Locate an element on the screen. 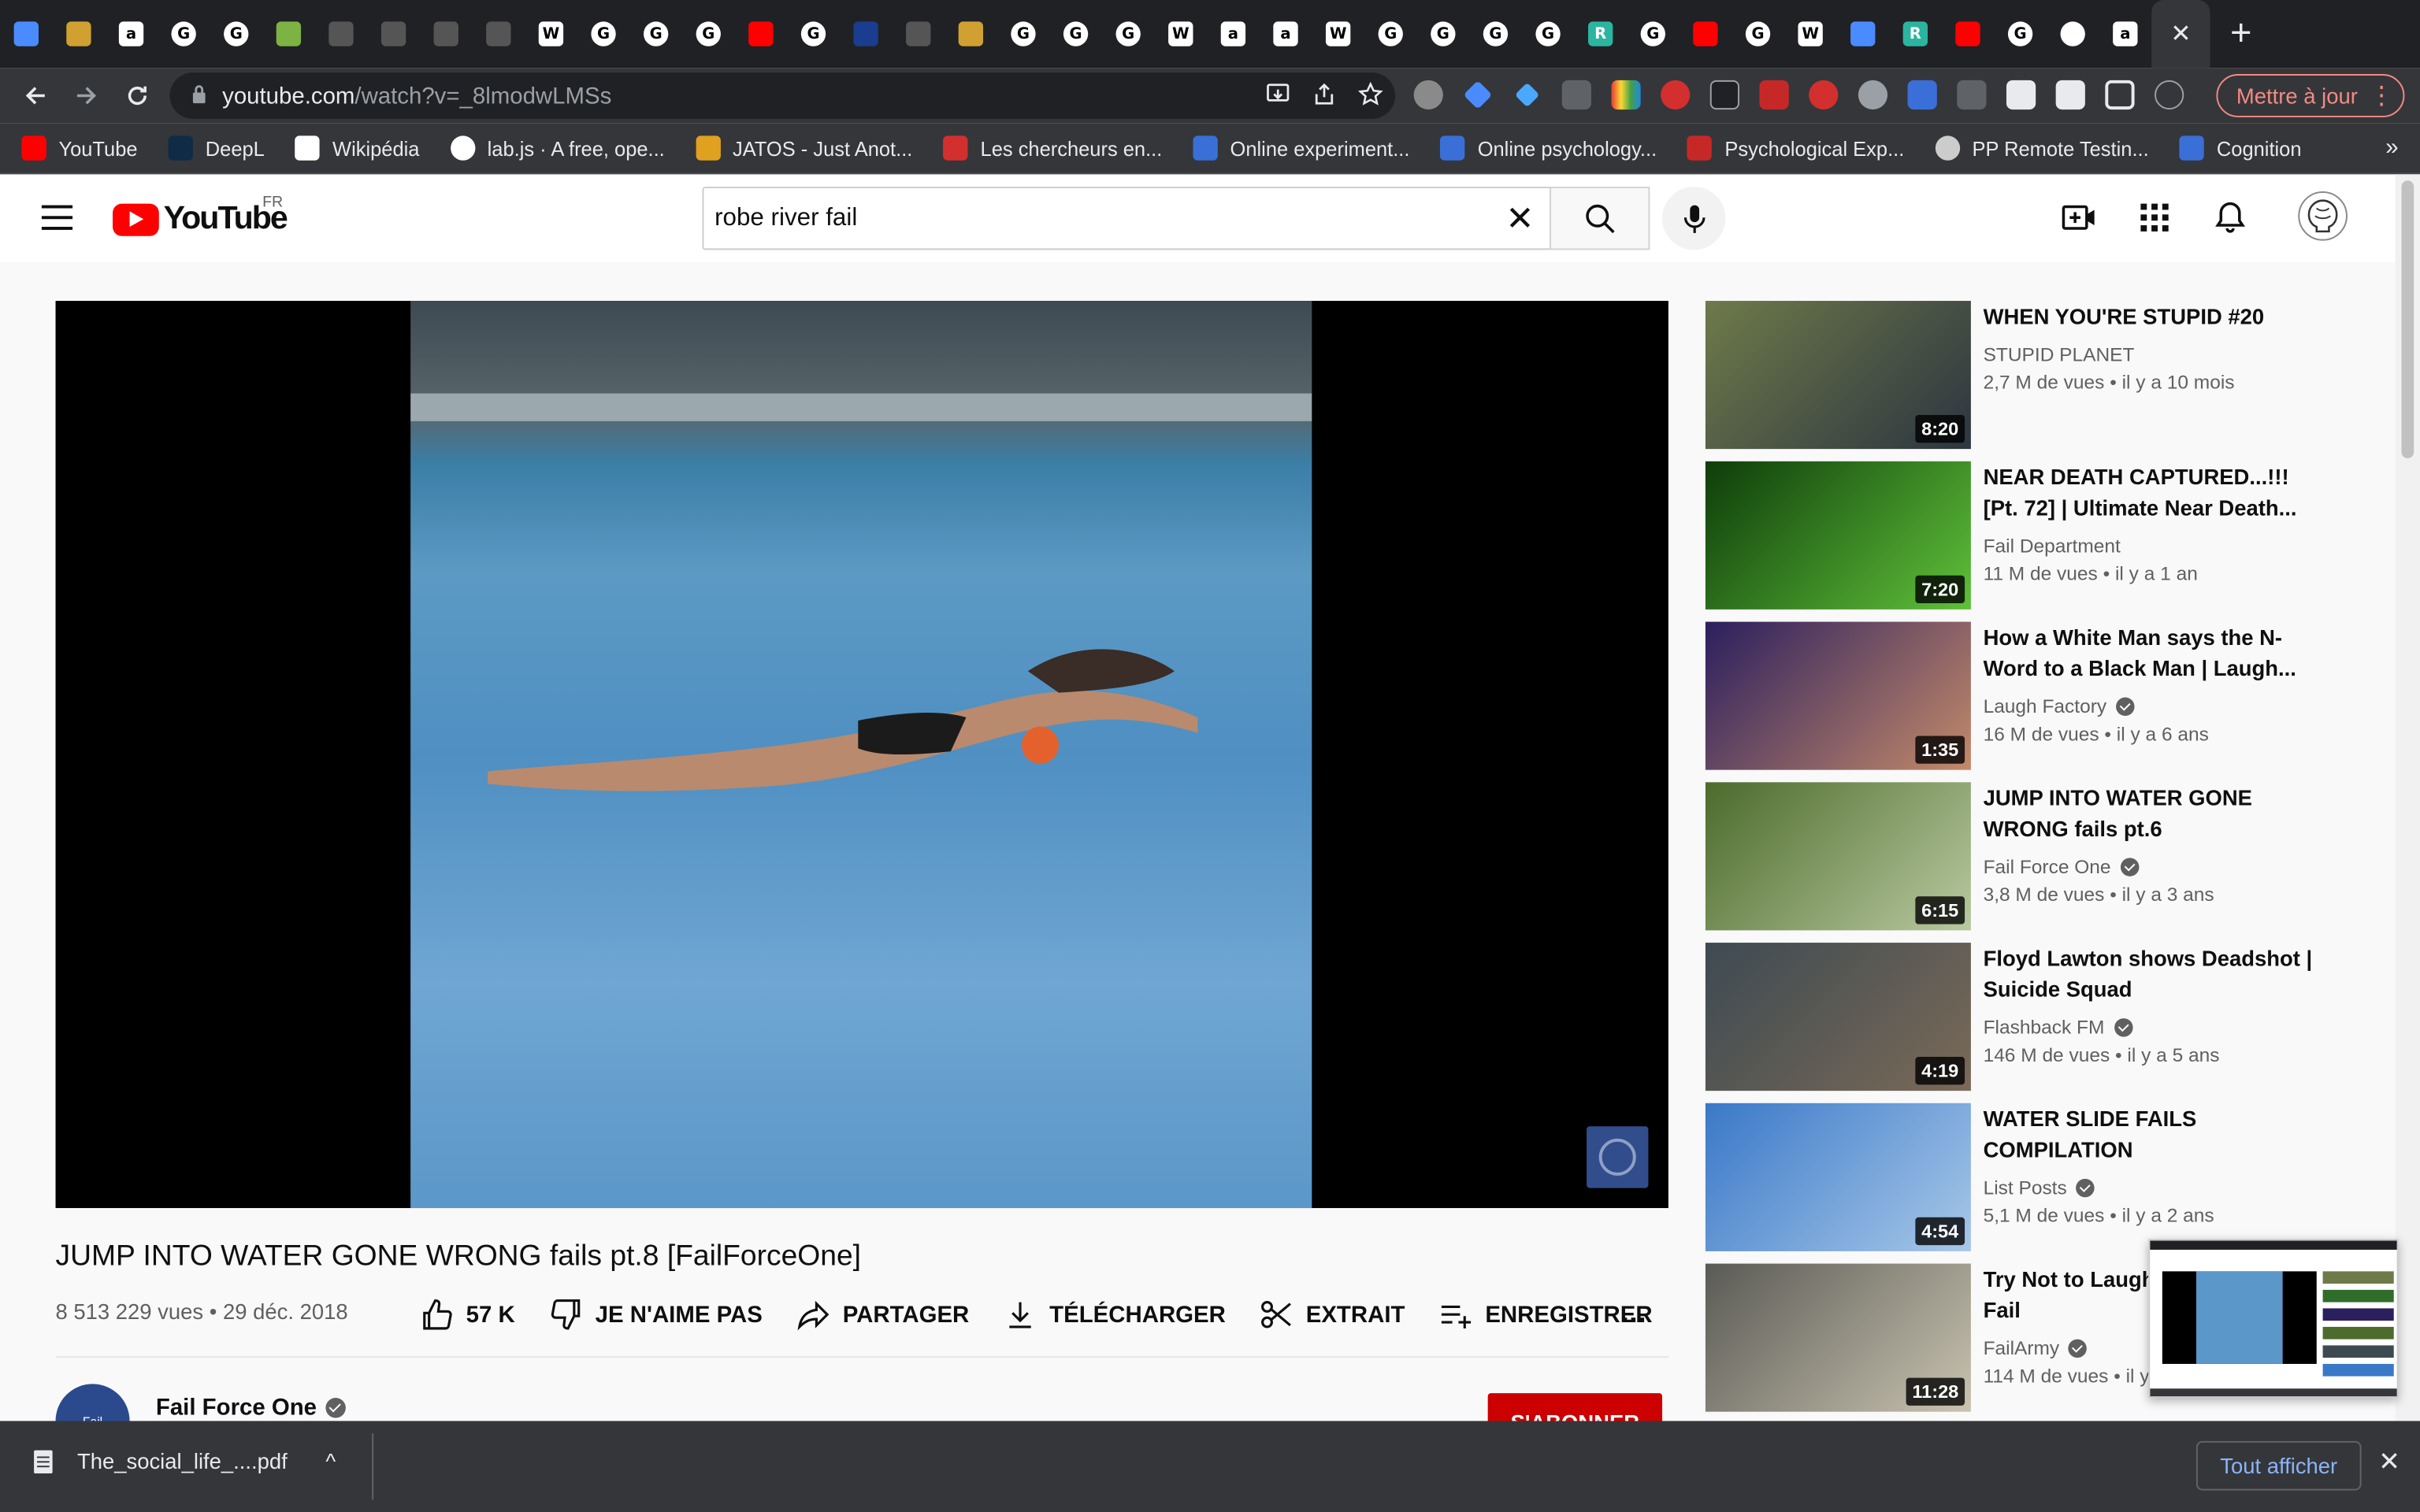  channel-watermark is located at coordinates (1618, 1157).